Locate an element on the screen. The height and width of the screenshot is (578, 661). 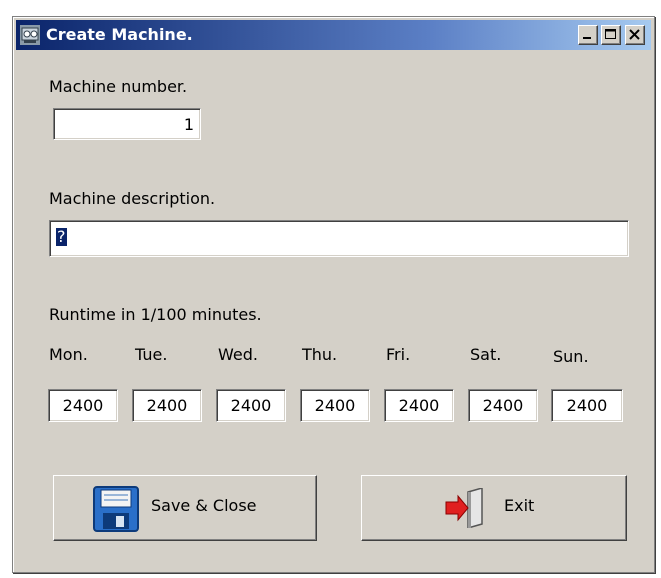
runtime-input-wed: 2400 is located at coordinates (251, 405).